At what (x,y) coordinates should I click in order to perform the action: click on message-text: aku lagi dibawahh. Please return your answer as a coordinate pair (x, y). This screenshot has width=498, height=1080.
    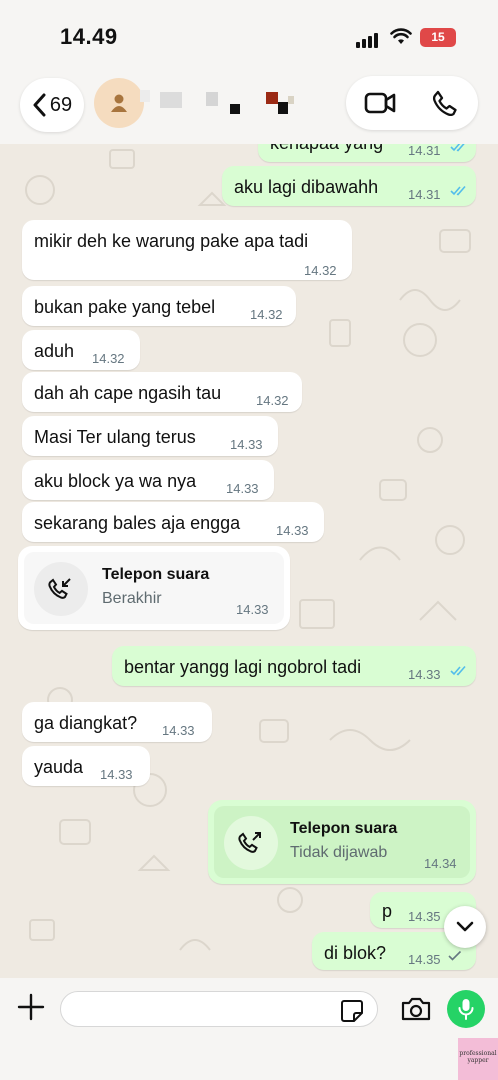
    Looking at the image, I should click on (306, 187).